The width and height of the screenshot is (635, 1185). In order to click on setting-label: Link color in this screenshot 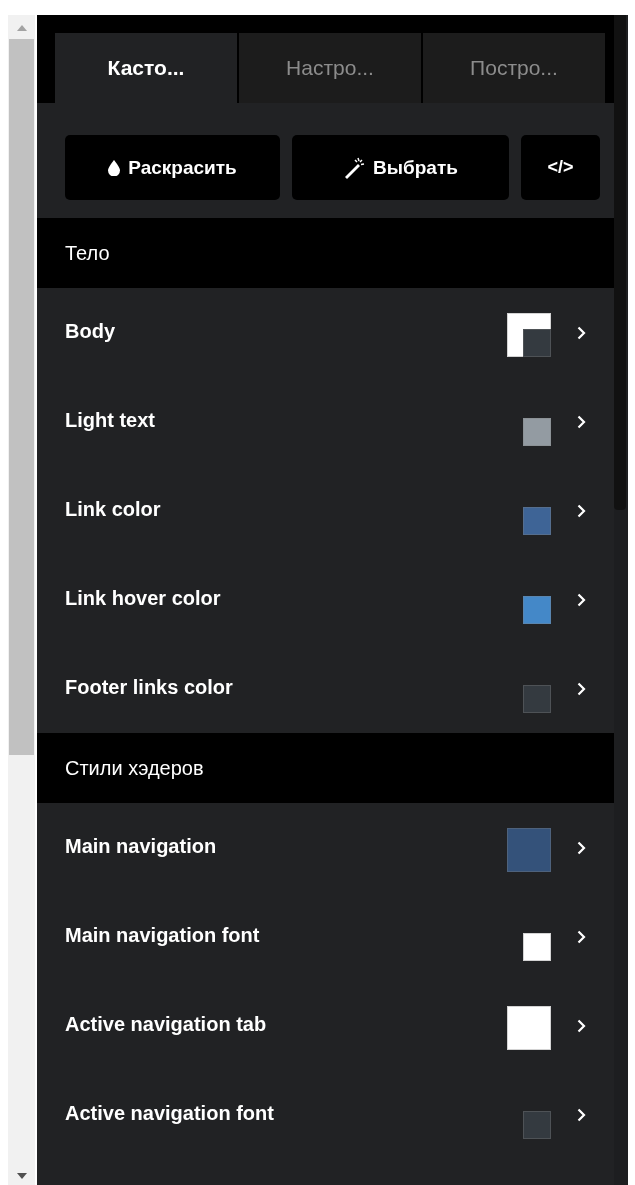, I will do `click(113, 509)`.